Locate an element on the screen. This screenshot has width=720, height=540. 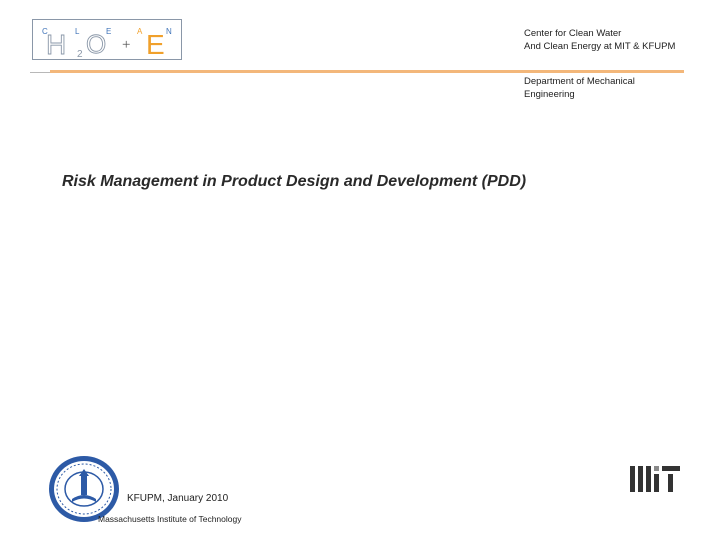
department-line-1: Department of Mechanical is located at coordinates (579, 81).